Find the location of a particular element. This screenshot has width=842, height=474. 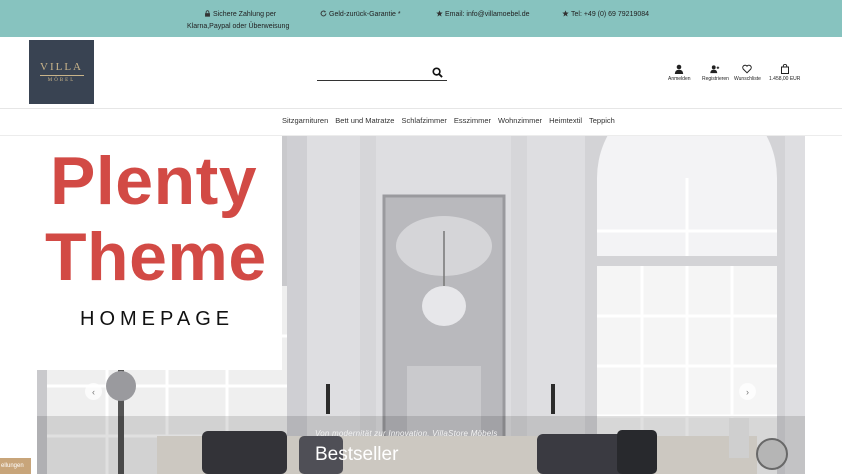

cart-button: 1.458,00 EUR is located at coordinates (784, 73).